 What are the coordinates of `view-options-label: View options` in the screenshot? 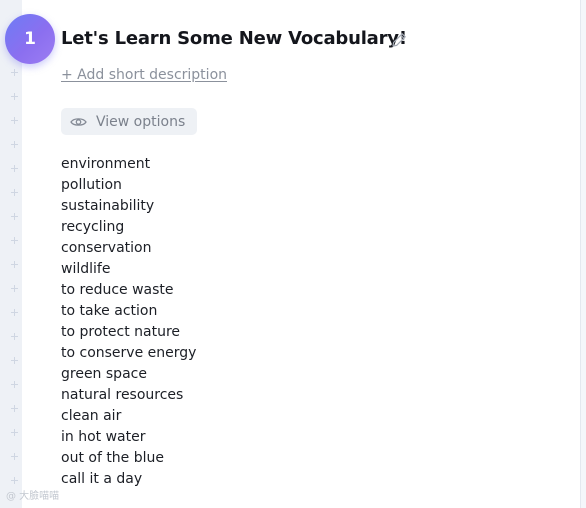 It's located at (141, 121).